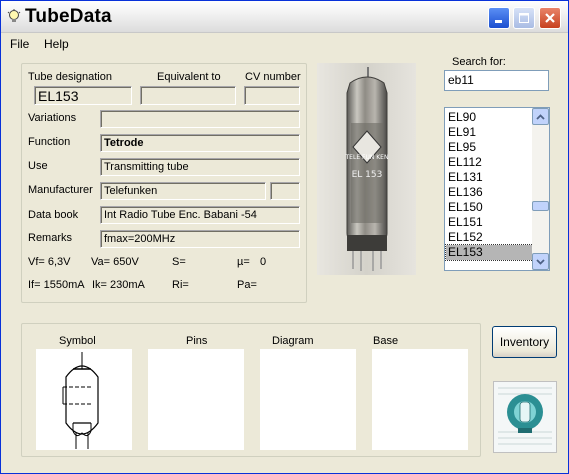 The height and width of the screenshot is (474, 569). Describe the element at coordinates (489, 192) in the screenshot. I see `tube-list-item: EL136` at that location.